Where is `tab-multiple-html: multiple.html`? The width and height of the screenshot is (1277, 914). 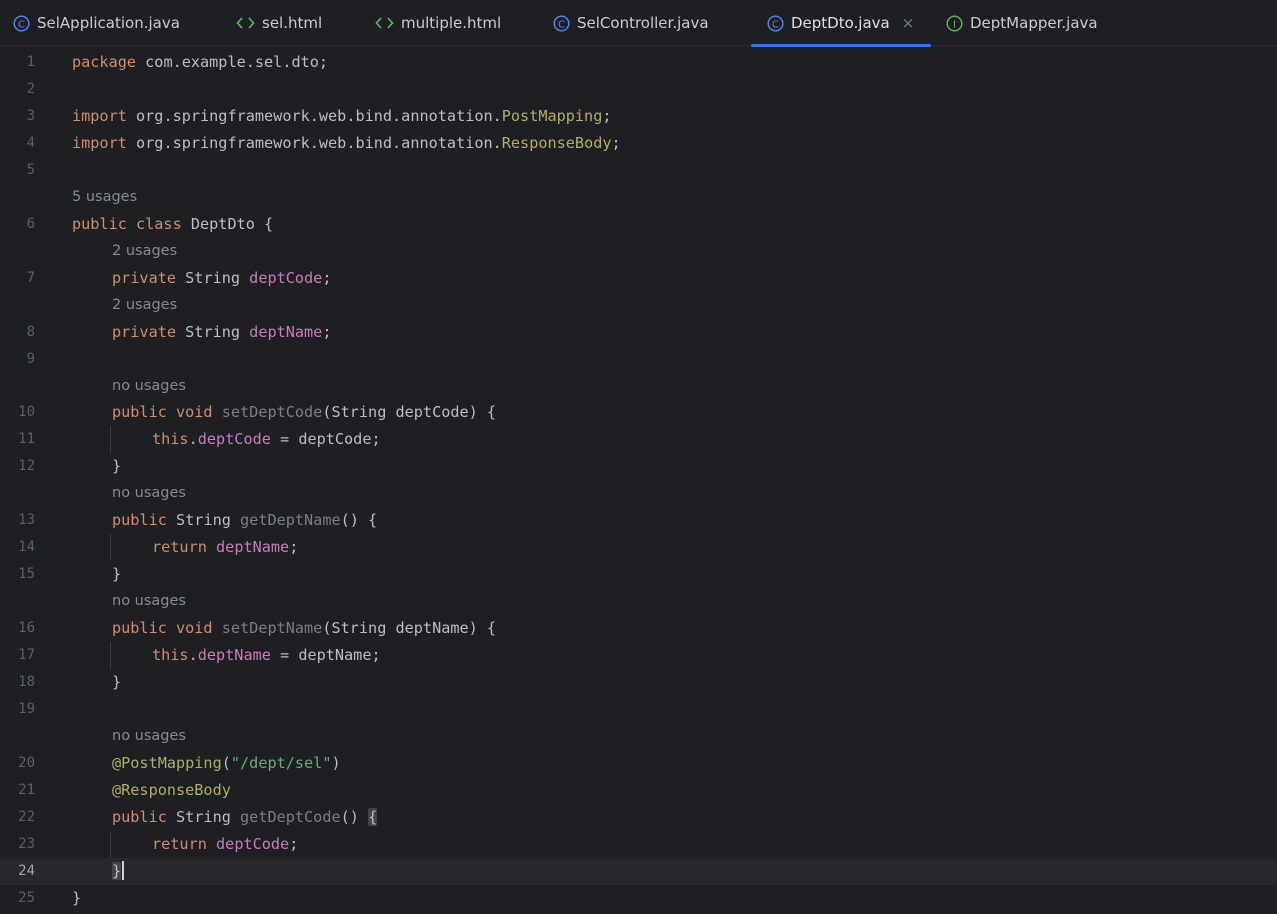 tab-multiple-html: multiple.html is located at coordinates (438, 23).